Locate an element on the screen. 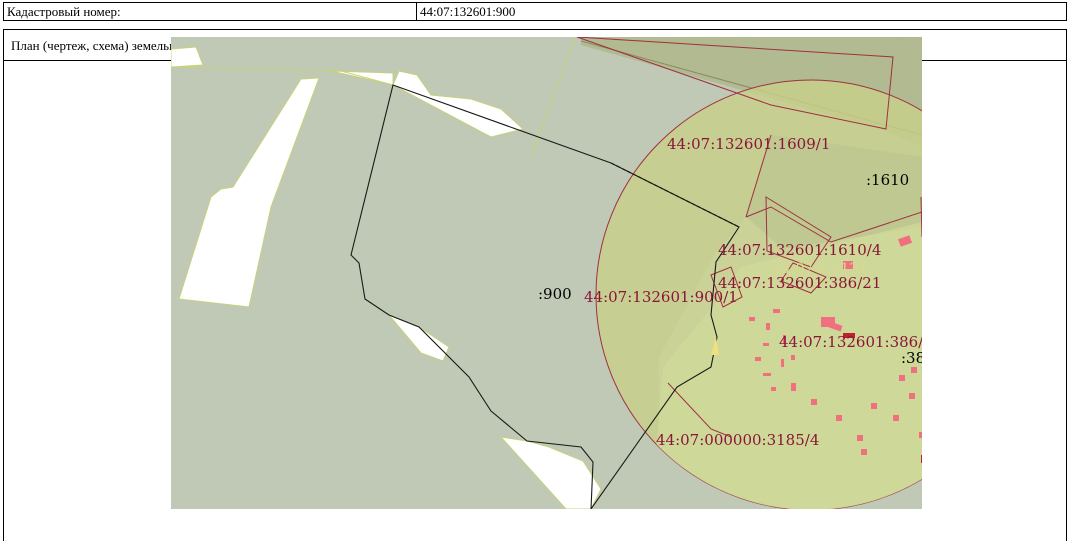  label-parcel-900-1: 44:07:132601:900/1 is located at coordinates (661, 297).